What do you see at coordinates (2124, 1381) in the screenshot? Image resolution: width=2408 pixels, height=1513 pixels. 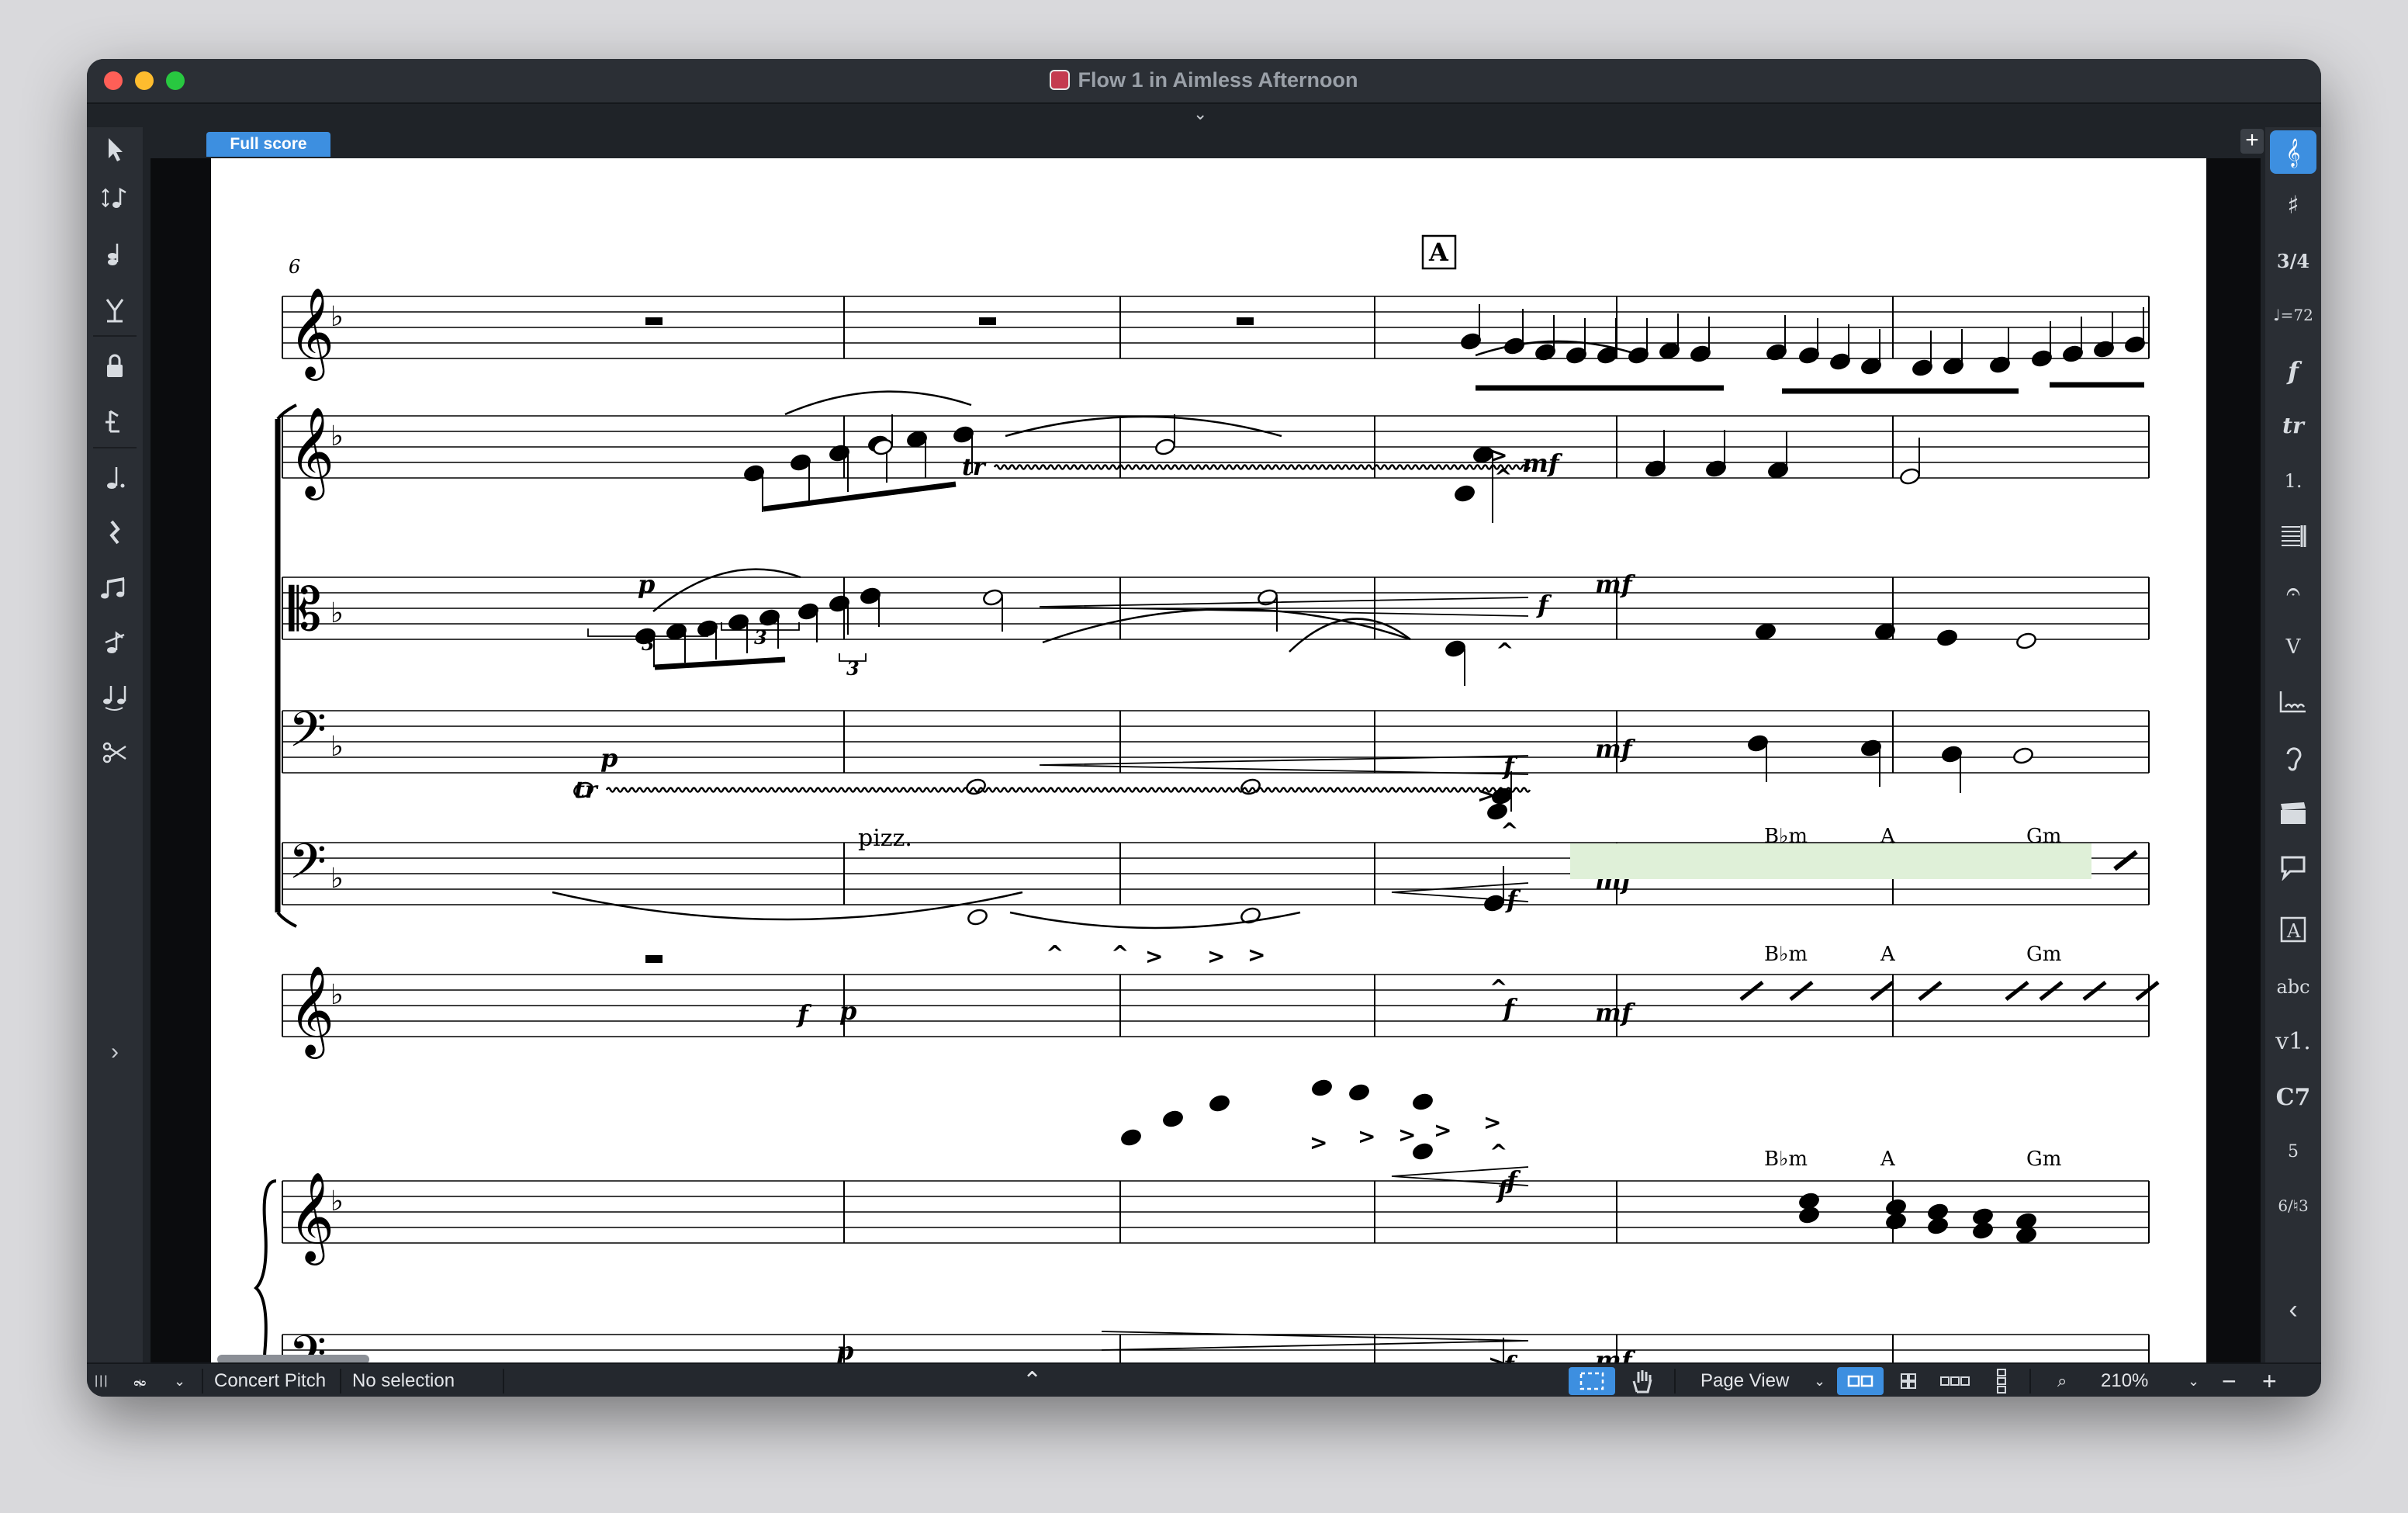 I see `zoom-level-select: 210%` at bounding box center [2124, 1381].